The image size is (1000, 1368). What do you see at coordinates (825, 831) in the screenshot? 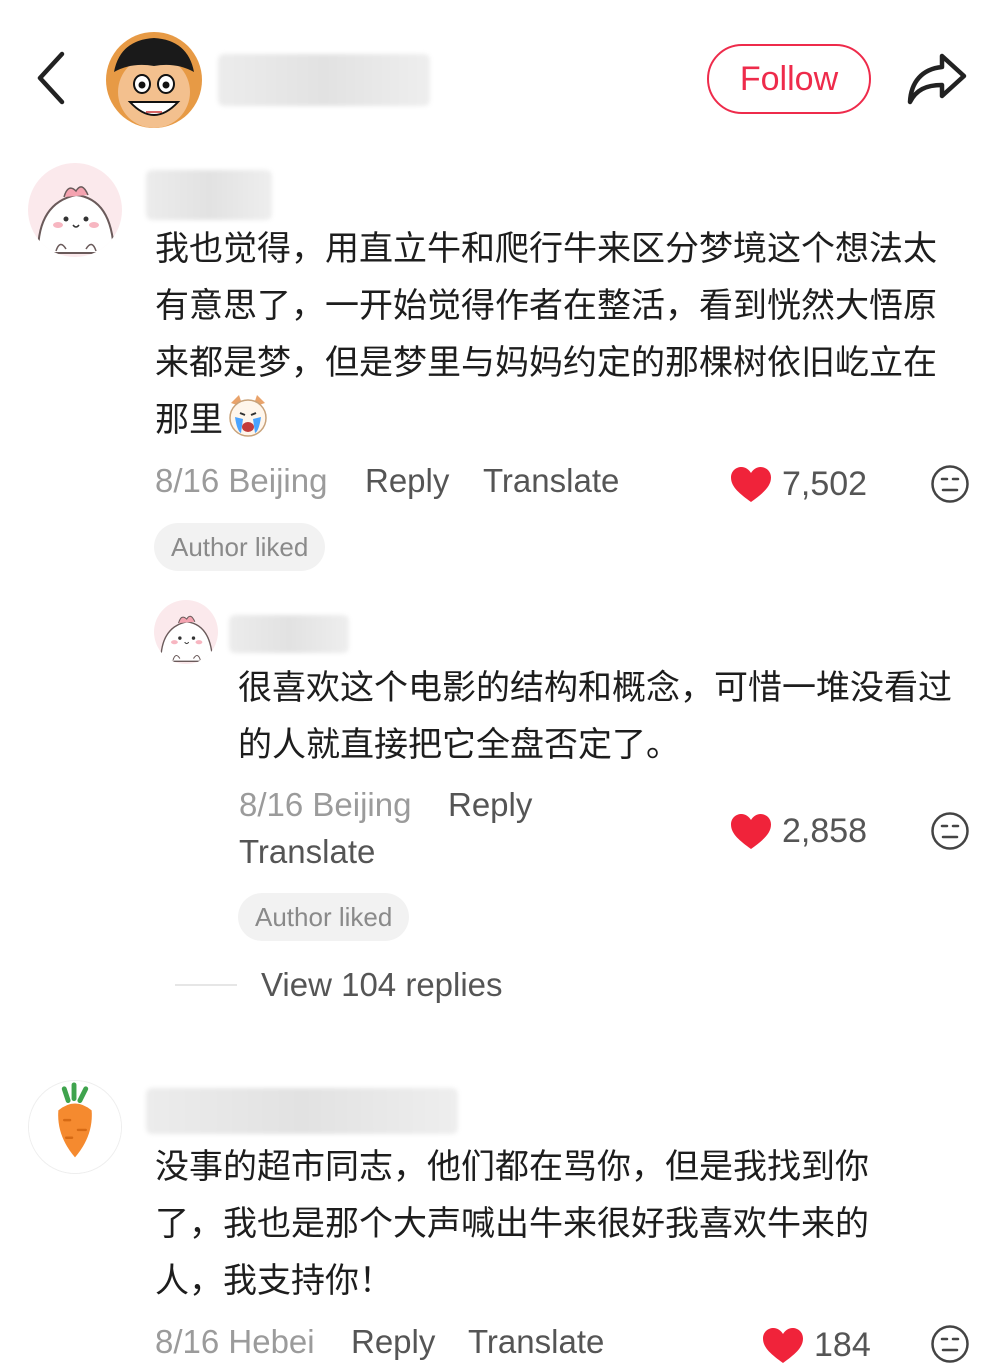
I see `reply-like-count: 2,858` at bounding box center [825, 831].